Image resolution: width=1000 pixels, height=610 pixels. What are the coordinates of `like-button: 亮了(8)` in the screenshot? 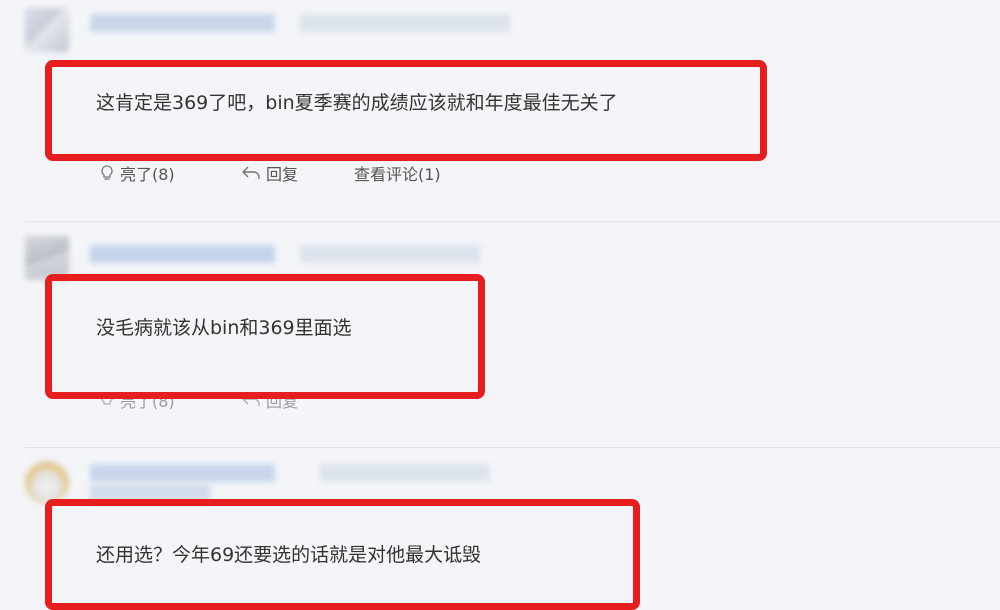 It's located at (136, 173).